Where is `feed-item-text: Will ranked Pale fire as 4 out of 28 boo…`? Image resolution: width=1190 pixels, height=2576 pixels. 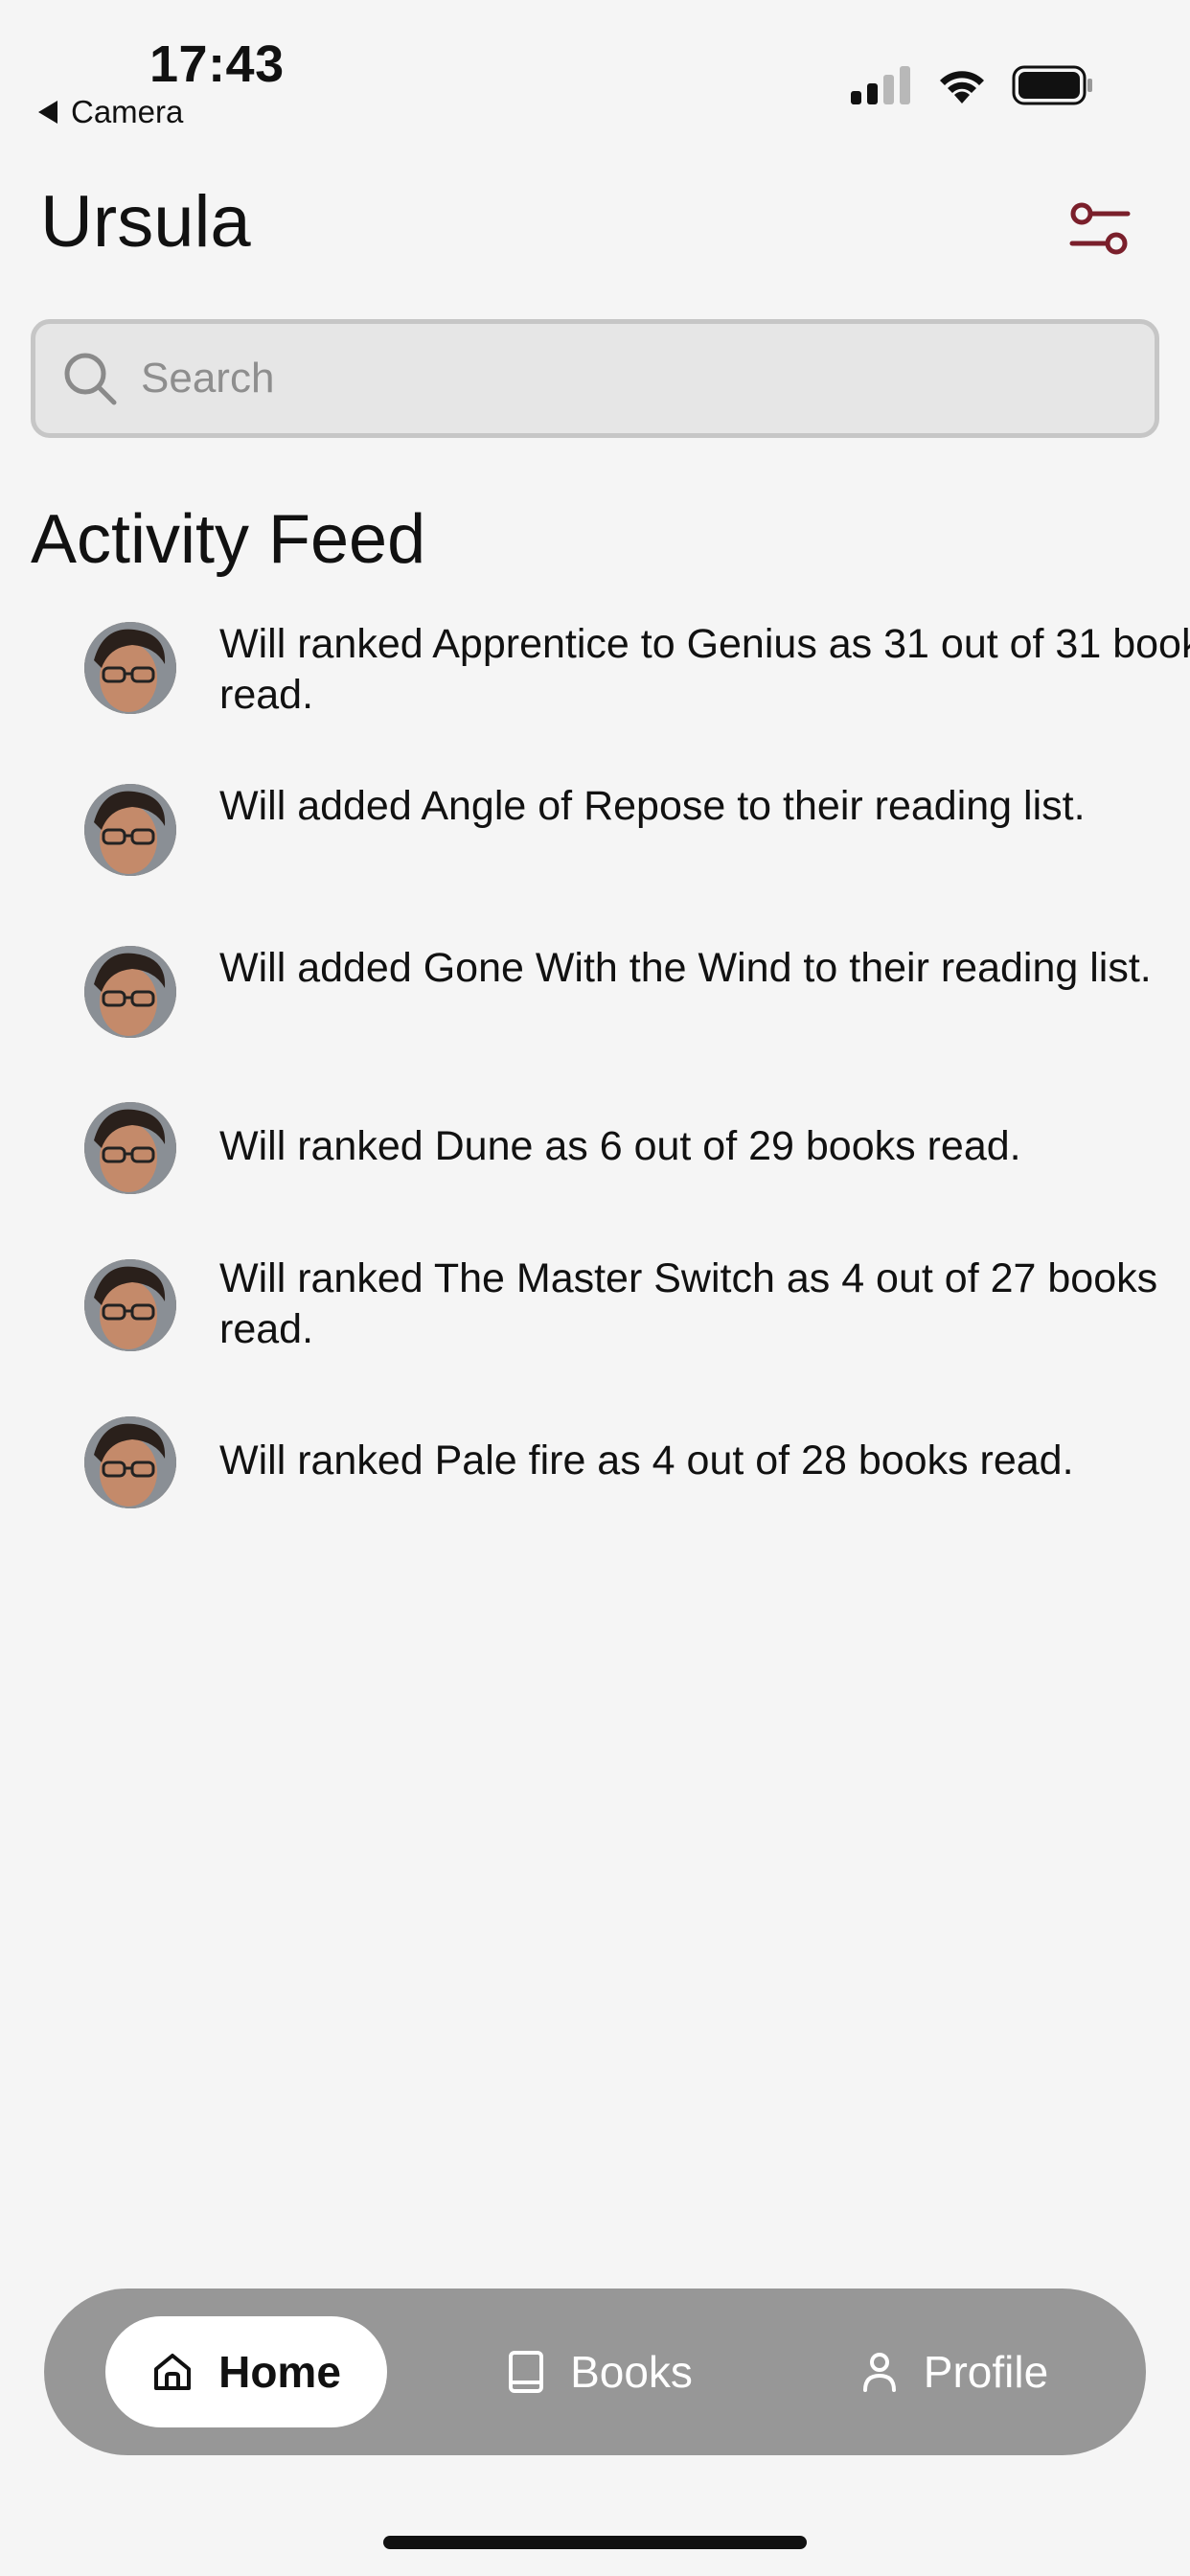
feed-item-text: Will ranked Pale fire as 4 out of 28 boo… is located at coordinates (647, 1461).